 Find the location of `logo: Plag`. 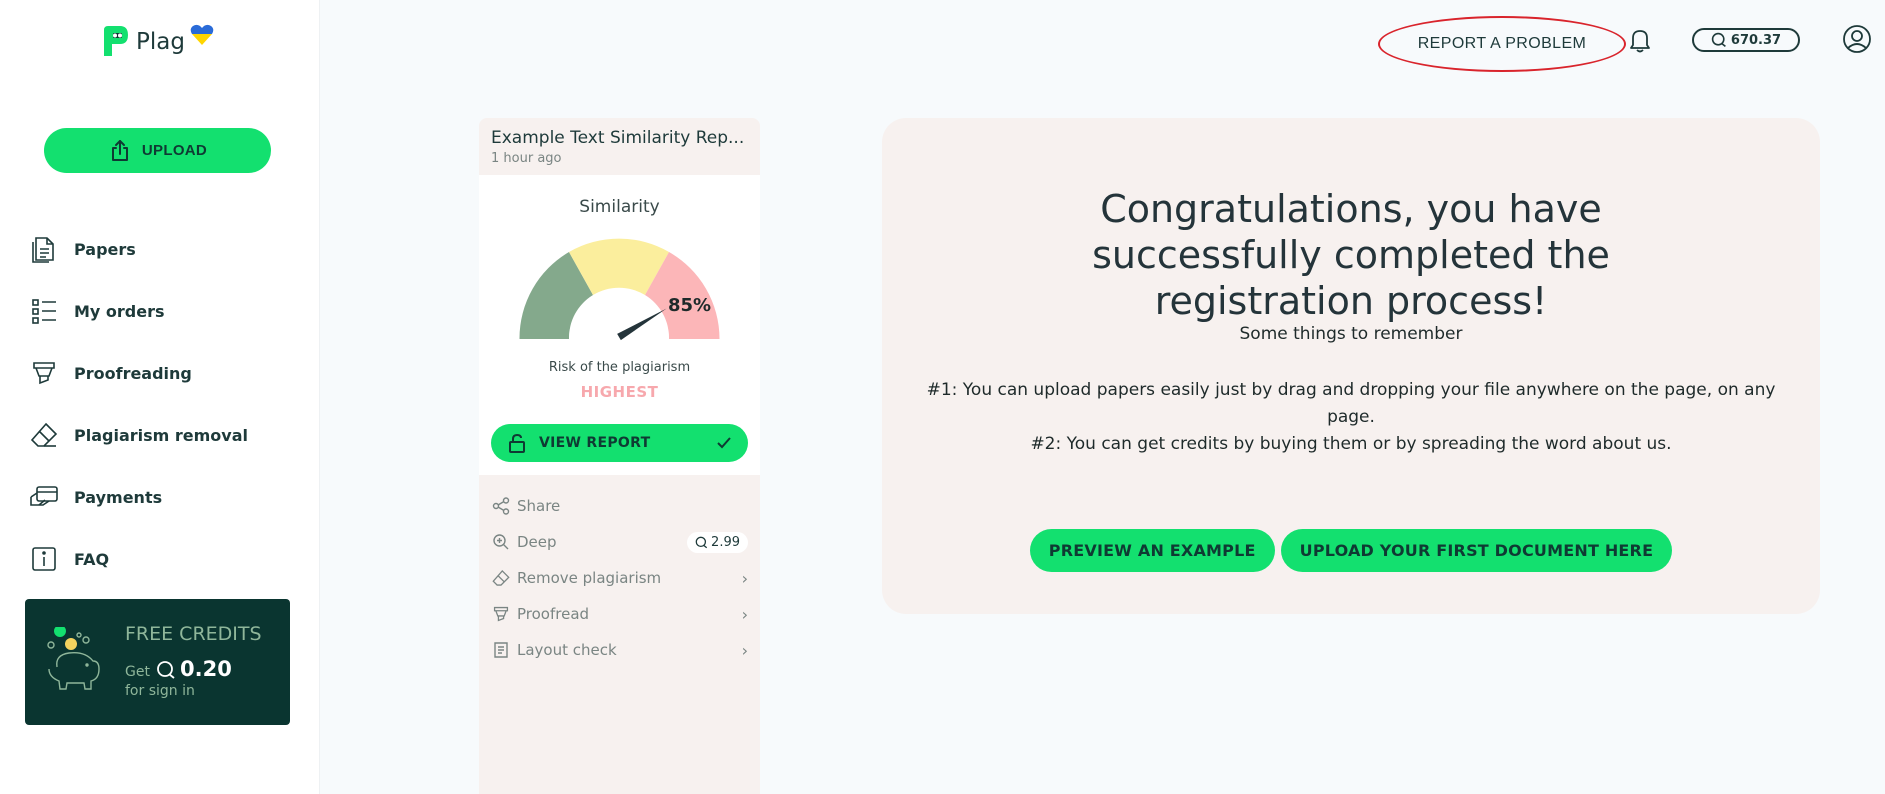

logo: Plag is located at coordinates (142, 42).